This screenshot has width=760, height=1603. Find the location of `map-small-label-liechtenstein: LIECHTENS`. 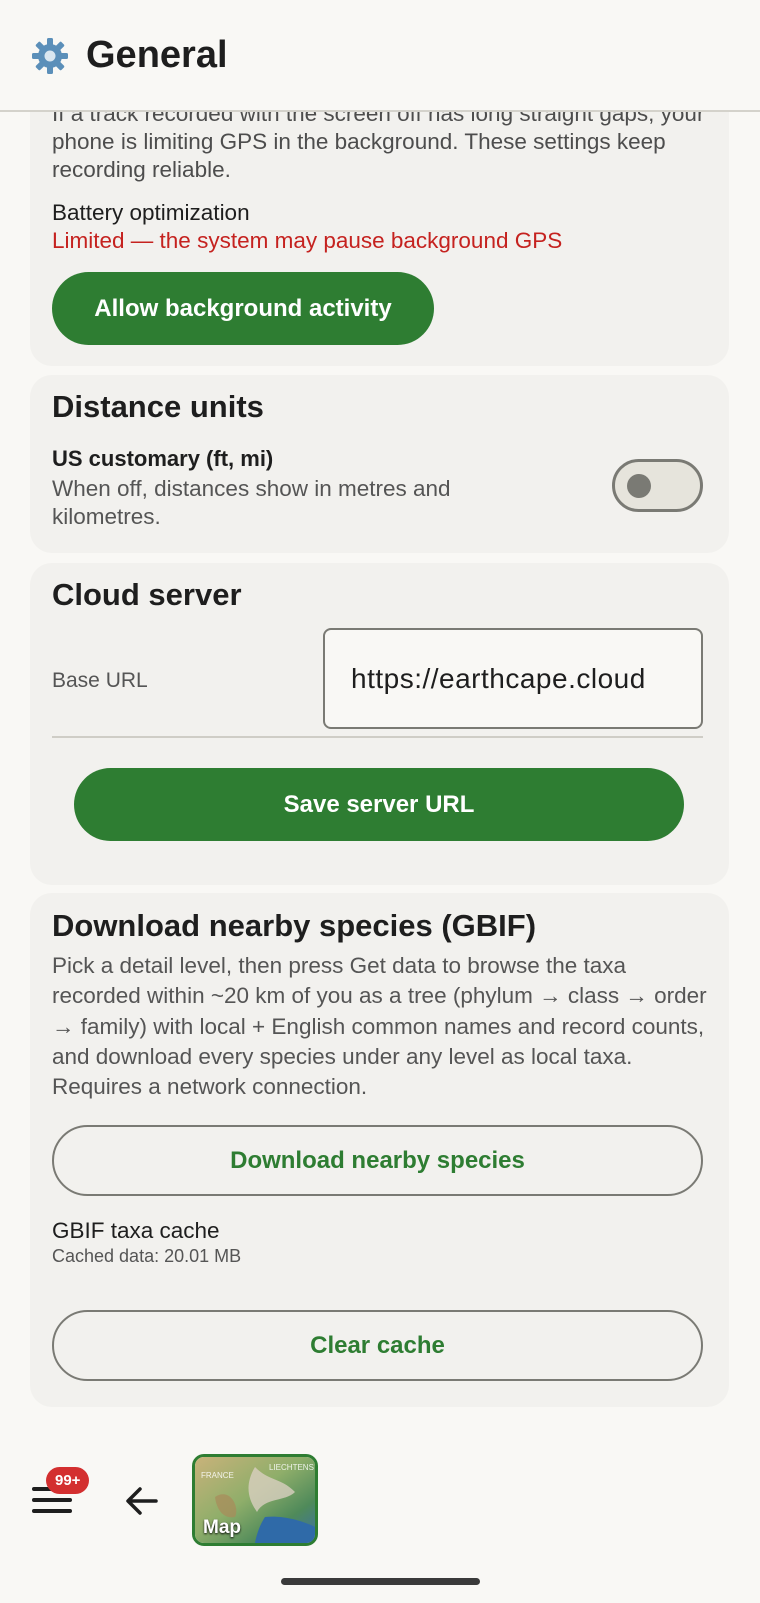

map-small-label-liechtenstein: LIECHTENS is located at coordinates (291, 1467).